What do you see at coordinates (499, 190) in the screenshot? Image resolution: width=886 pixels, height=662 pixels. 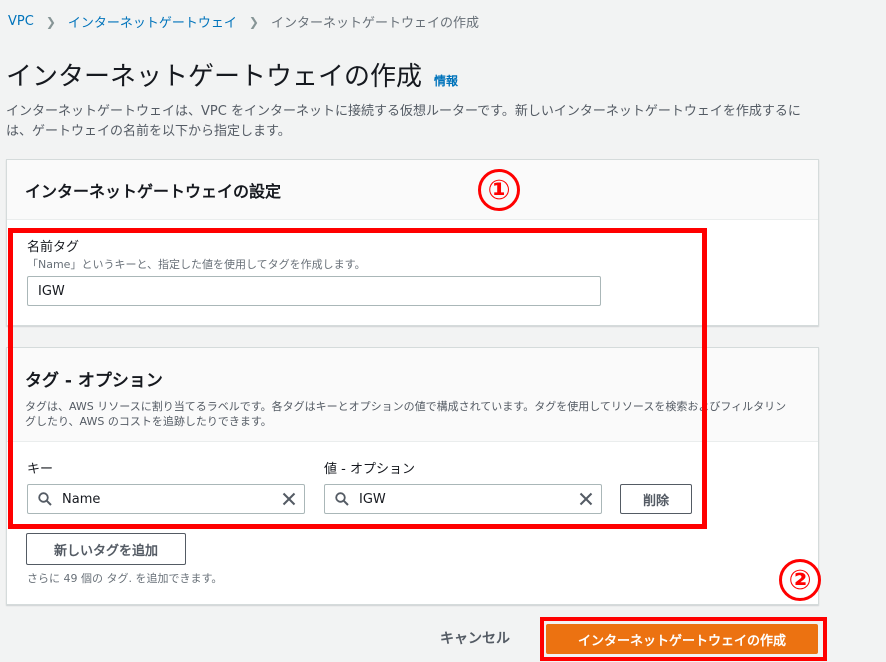 I see `step-marker-1: ①` at bounding box center [499, 190].